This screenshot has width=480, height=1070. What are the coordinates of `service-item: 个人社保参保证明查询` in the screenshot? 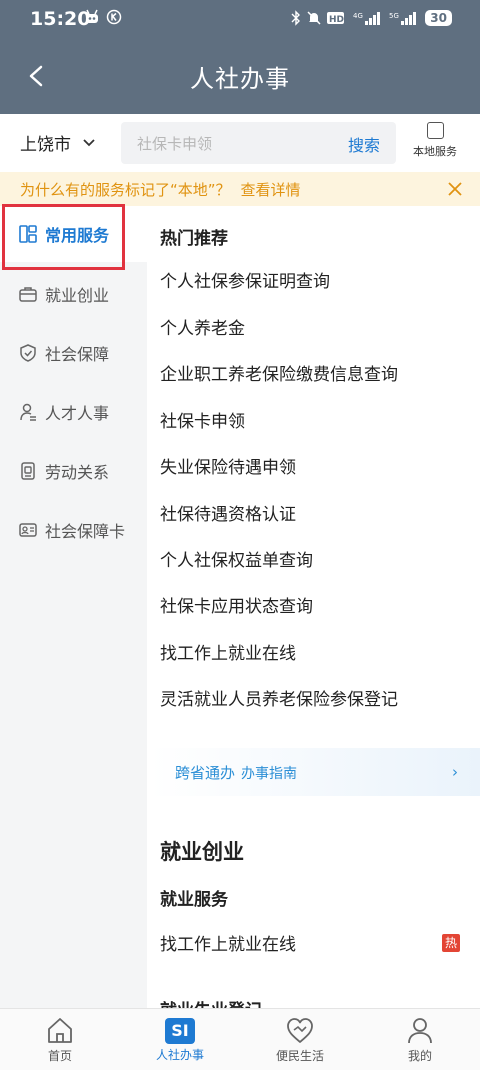 It's located at (245, 279).